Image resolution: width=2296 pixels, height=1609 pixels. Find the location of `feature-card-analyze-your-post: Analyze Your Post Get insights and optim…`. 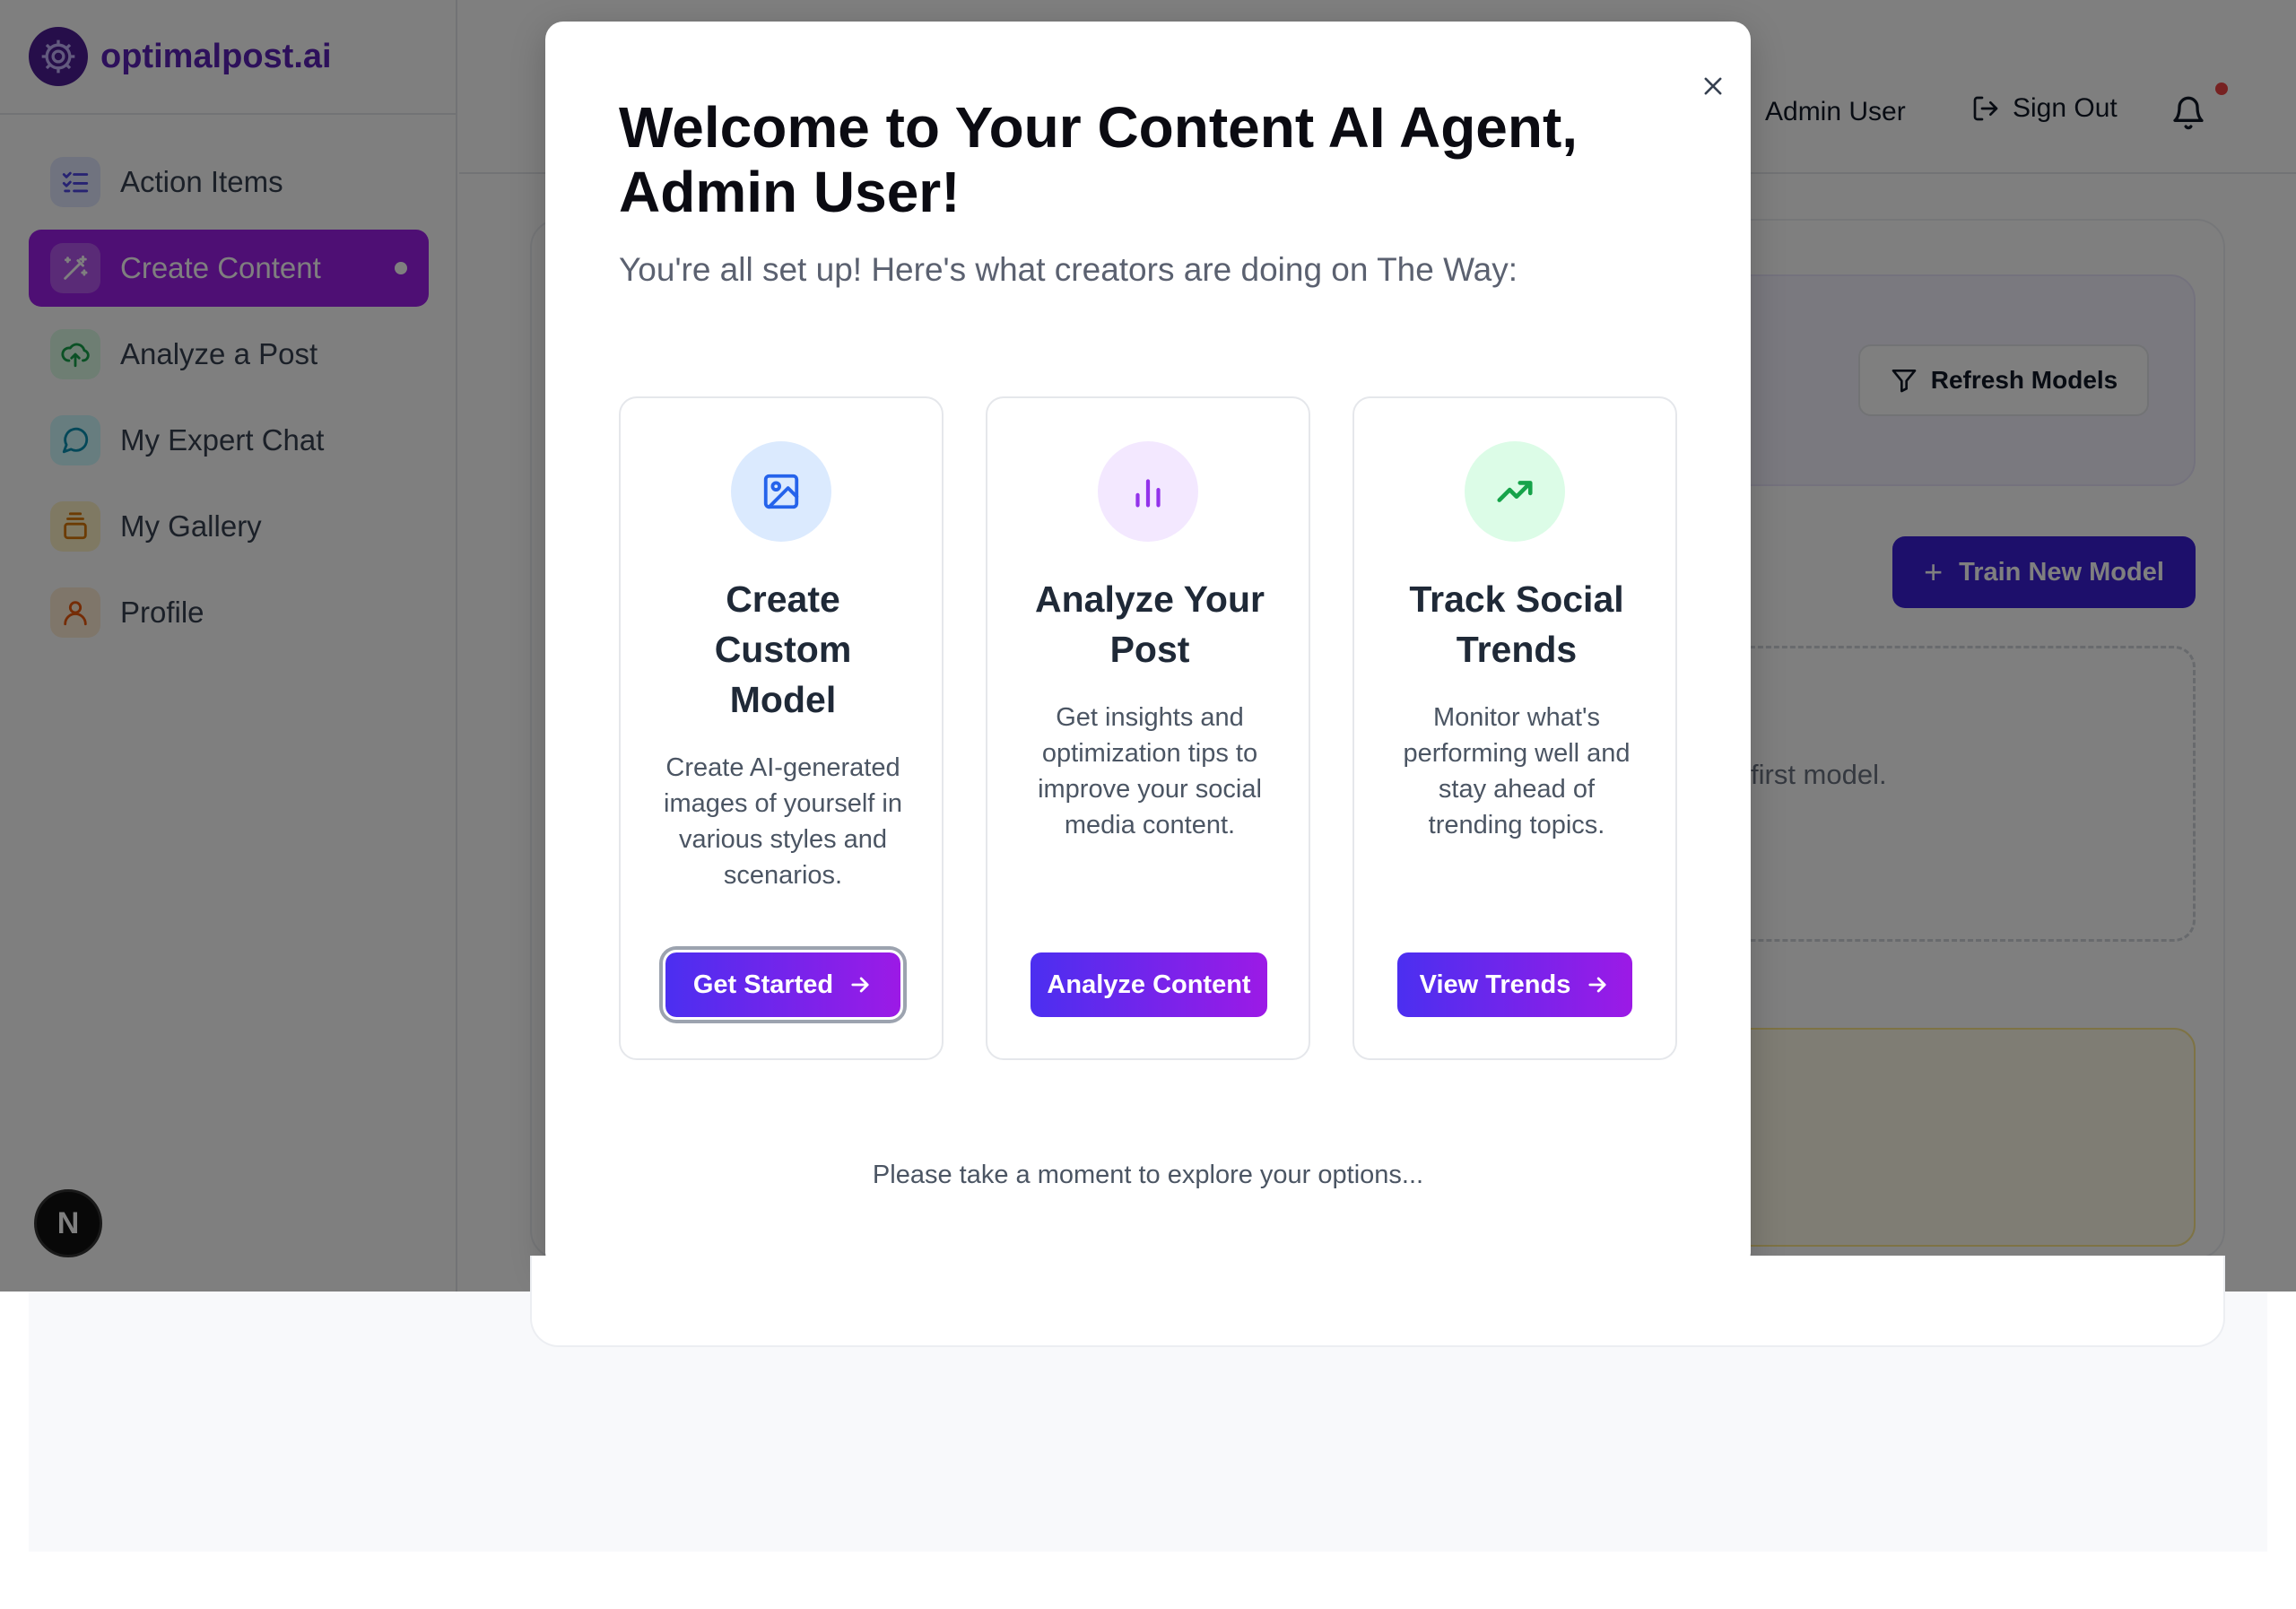

feature-card-analyze-your-post: Analyze Your Post Get insights and optim… is located at coordinates (1148, 728).